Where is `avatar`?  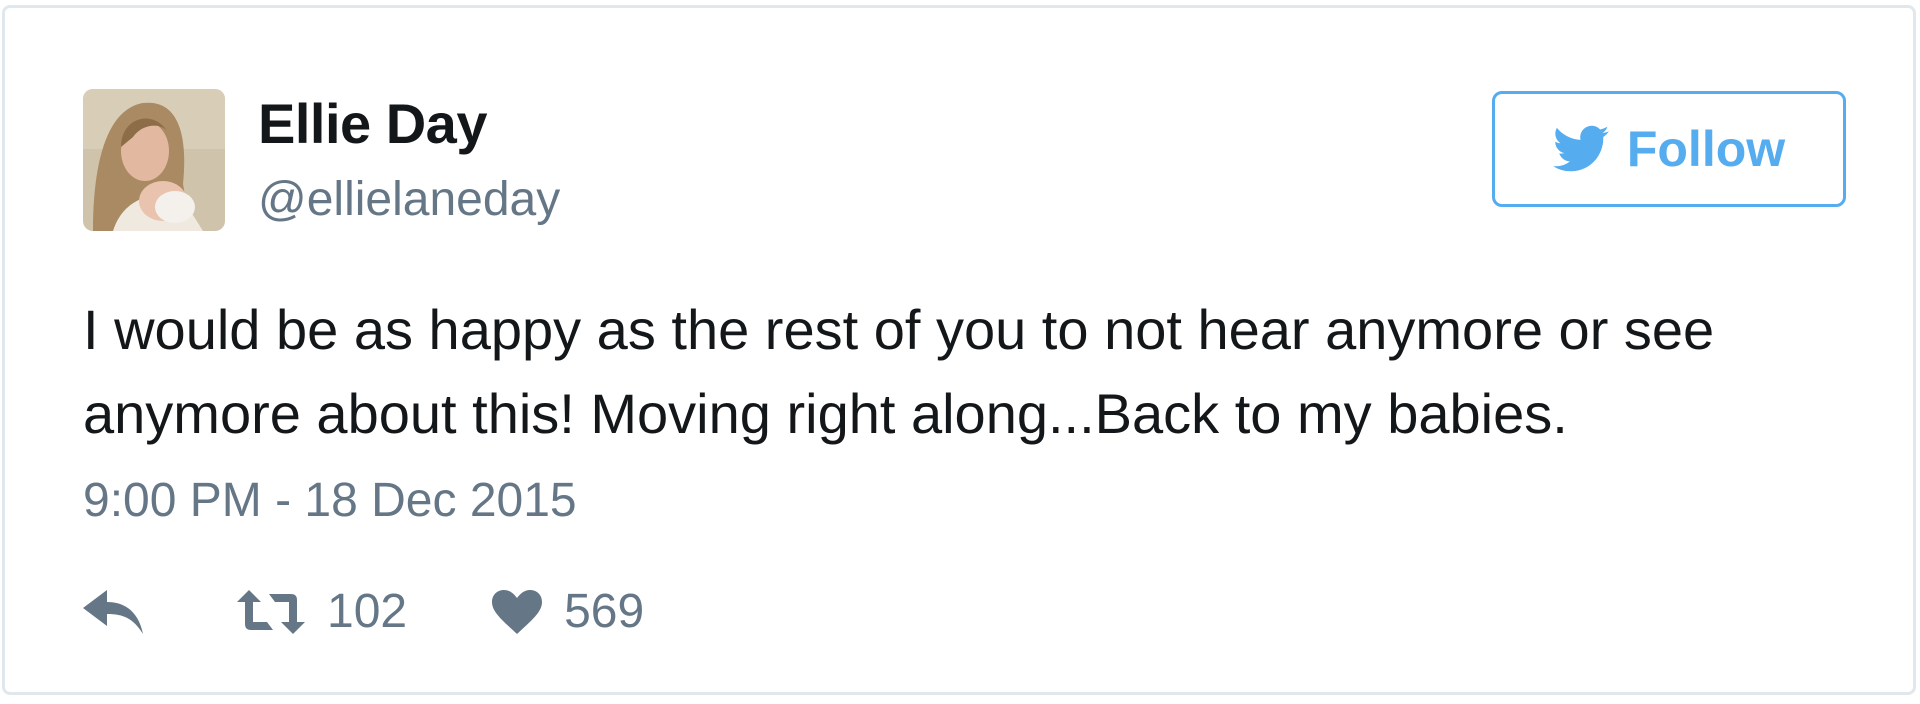
avatar is located at coordinates (154, 160).